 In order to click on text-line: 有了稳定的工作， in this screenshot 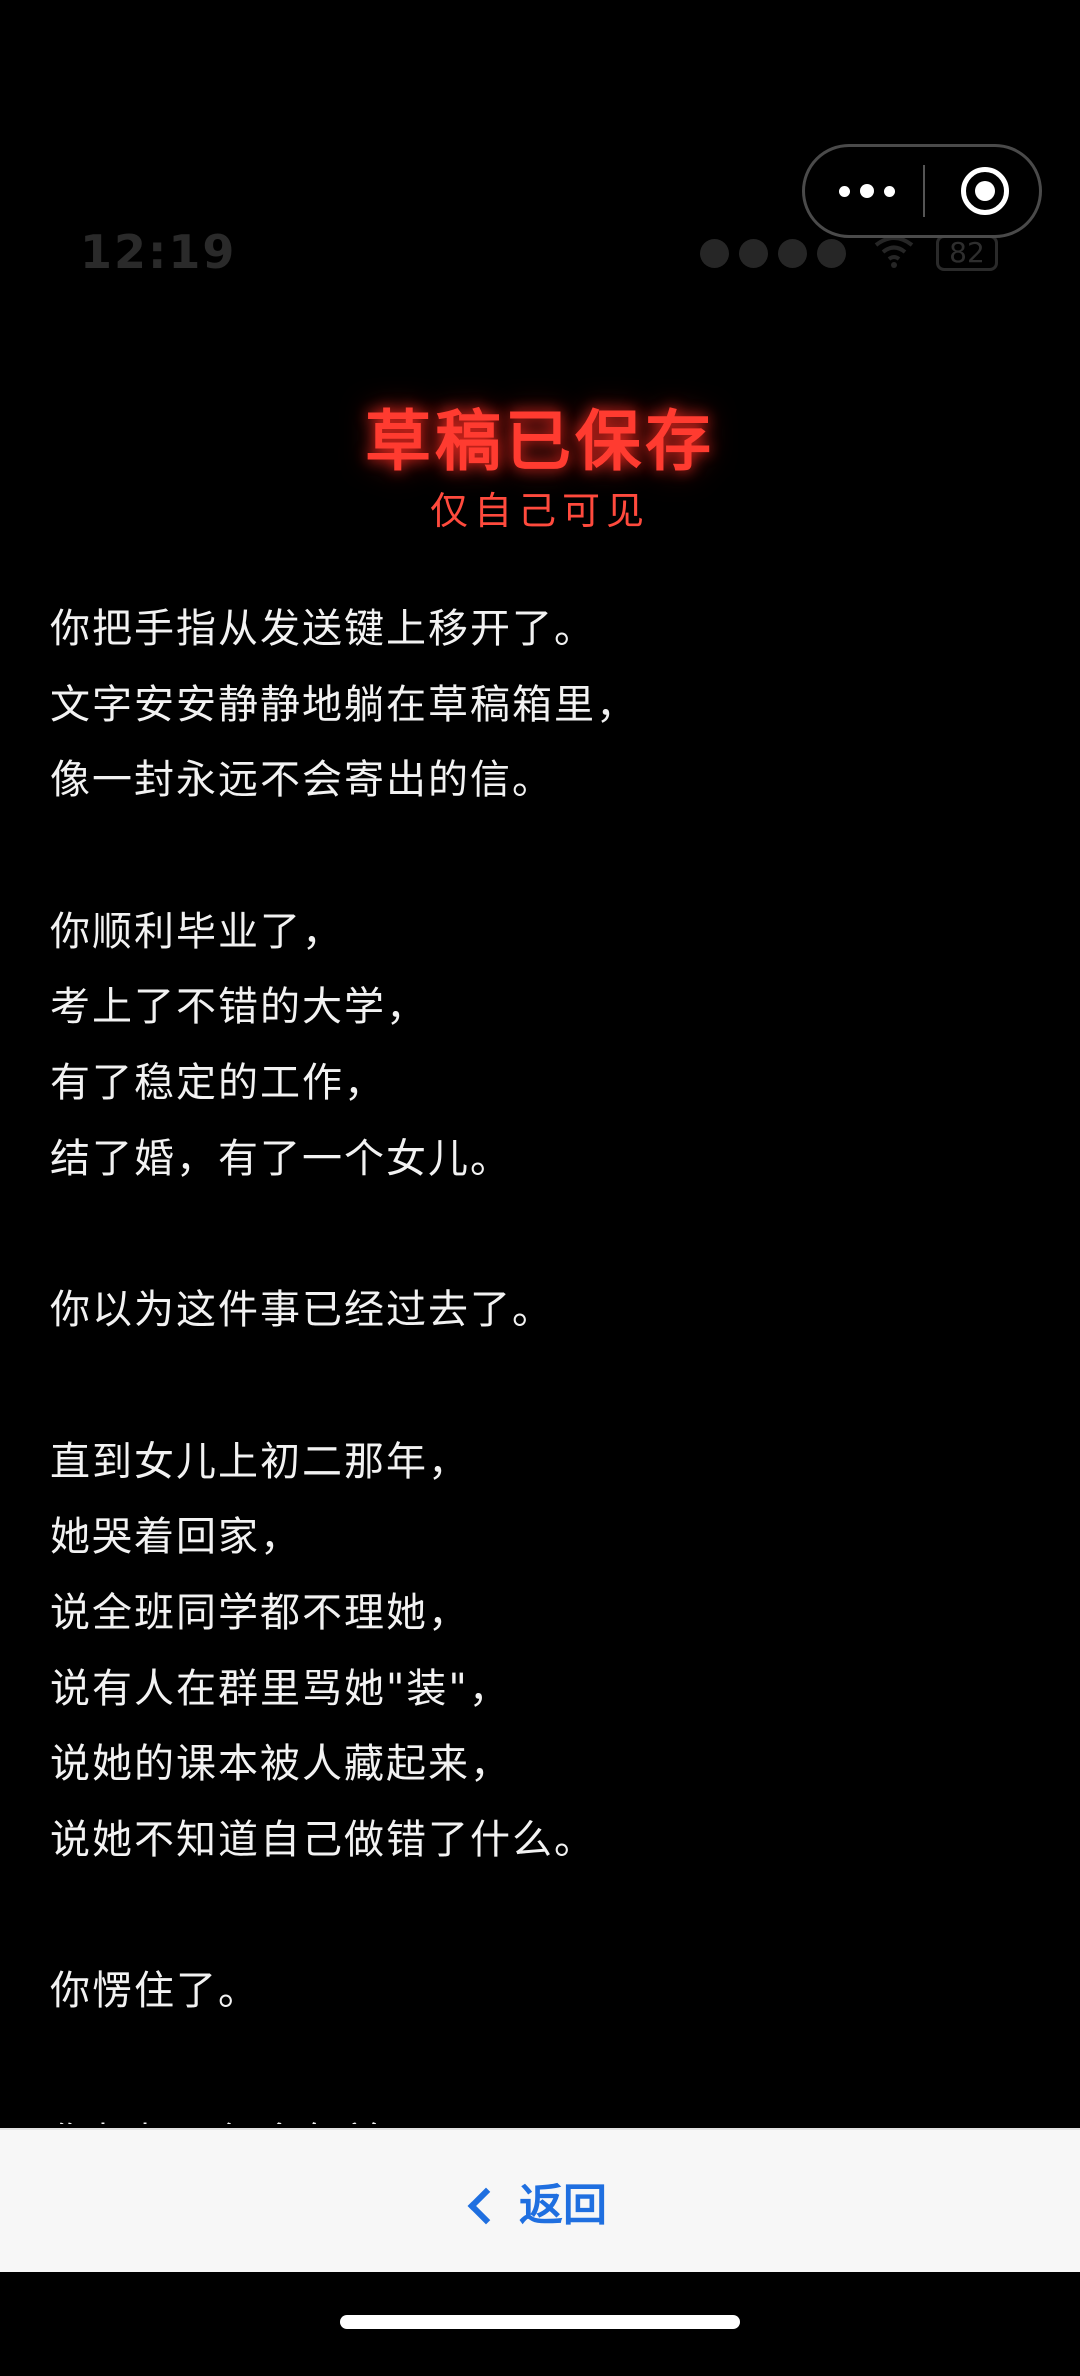, I will do `click(218, 1083)`.